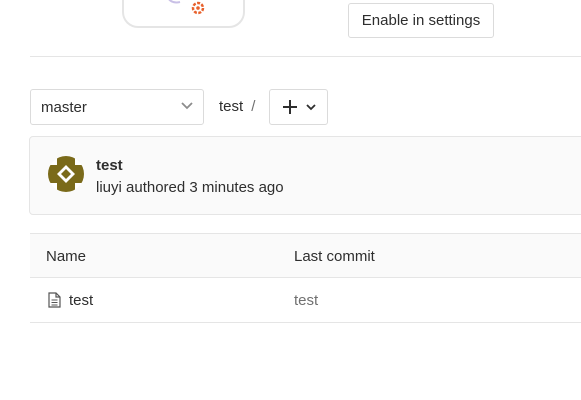 Image resolution: width=581 pixels, height=400 pixels. Describe the element at coordinates (198, 8) in the screenshot. I see `gear-icon` at that location.